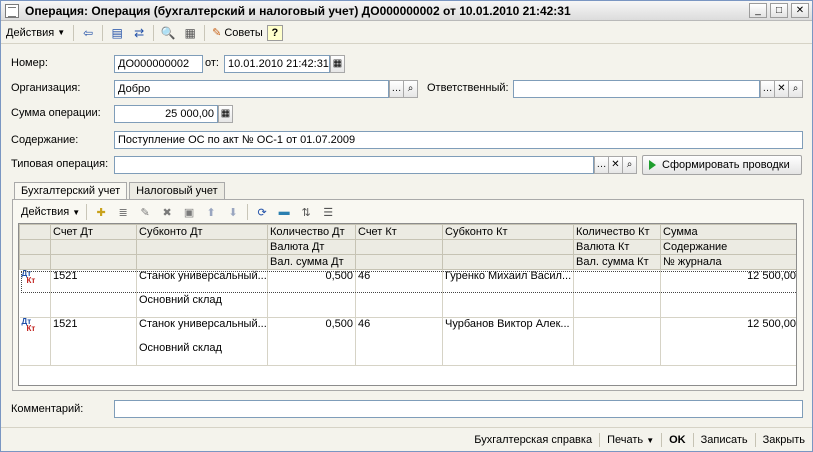 This screenshot has height=452, width=813. What do you see at coordinates (724, 440) in the screenshot?
I see `save-button: Записать` at bounding box center [724, 440].